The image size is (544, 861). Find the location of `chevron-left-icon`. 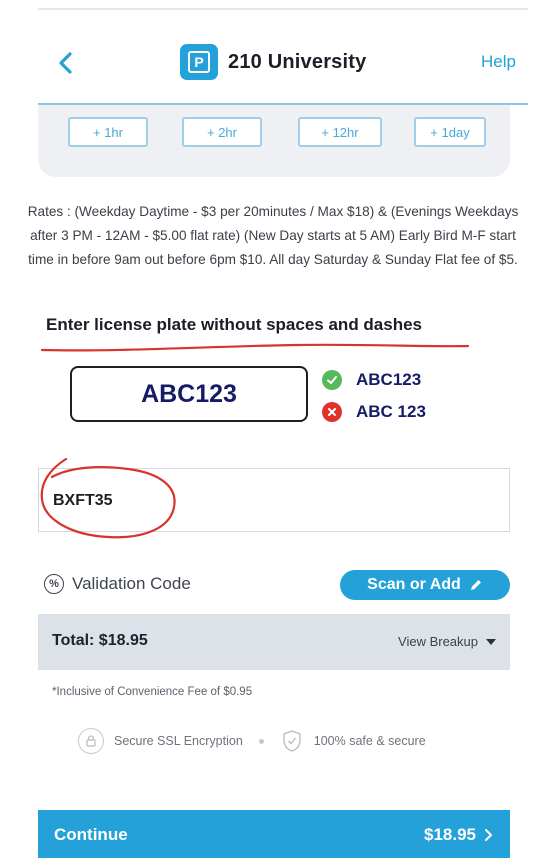

chevron-left-icon is located at coordinates (65, 63).